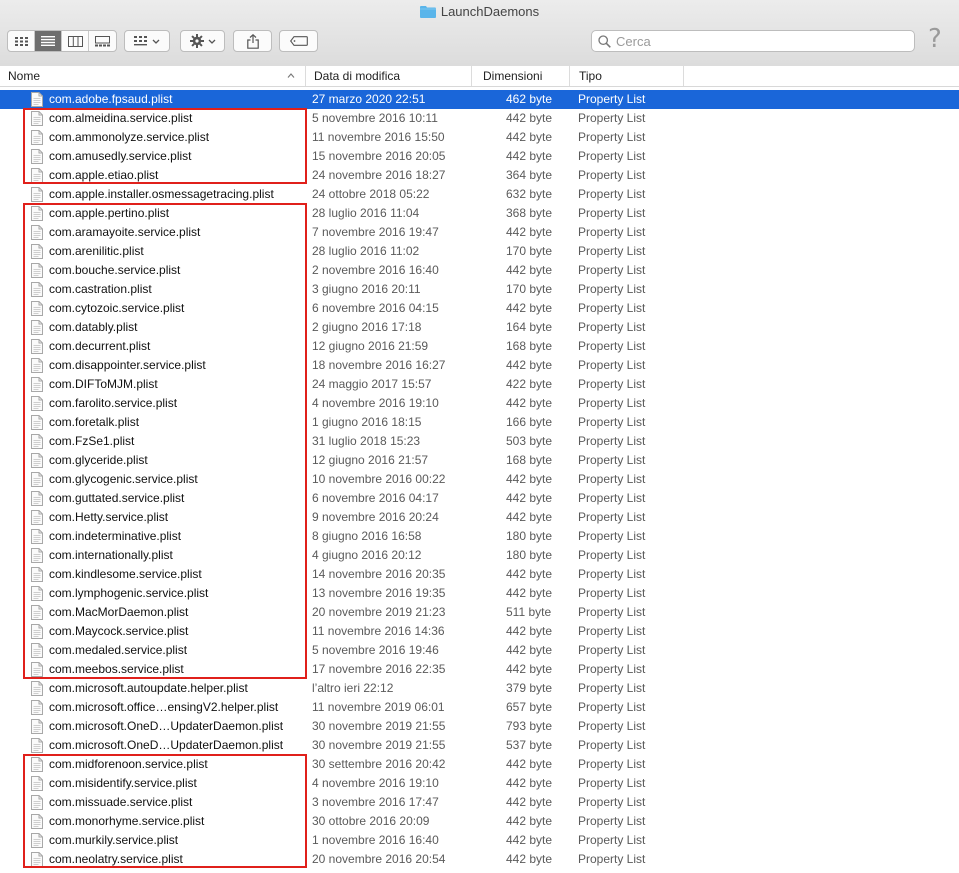 The image size is (959, 873). Describe the element at coordinates (252, 41) in the screenshot. I see `share-button` at that location.